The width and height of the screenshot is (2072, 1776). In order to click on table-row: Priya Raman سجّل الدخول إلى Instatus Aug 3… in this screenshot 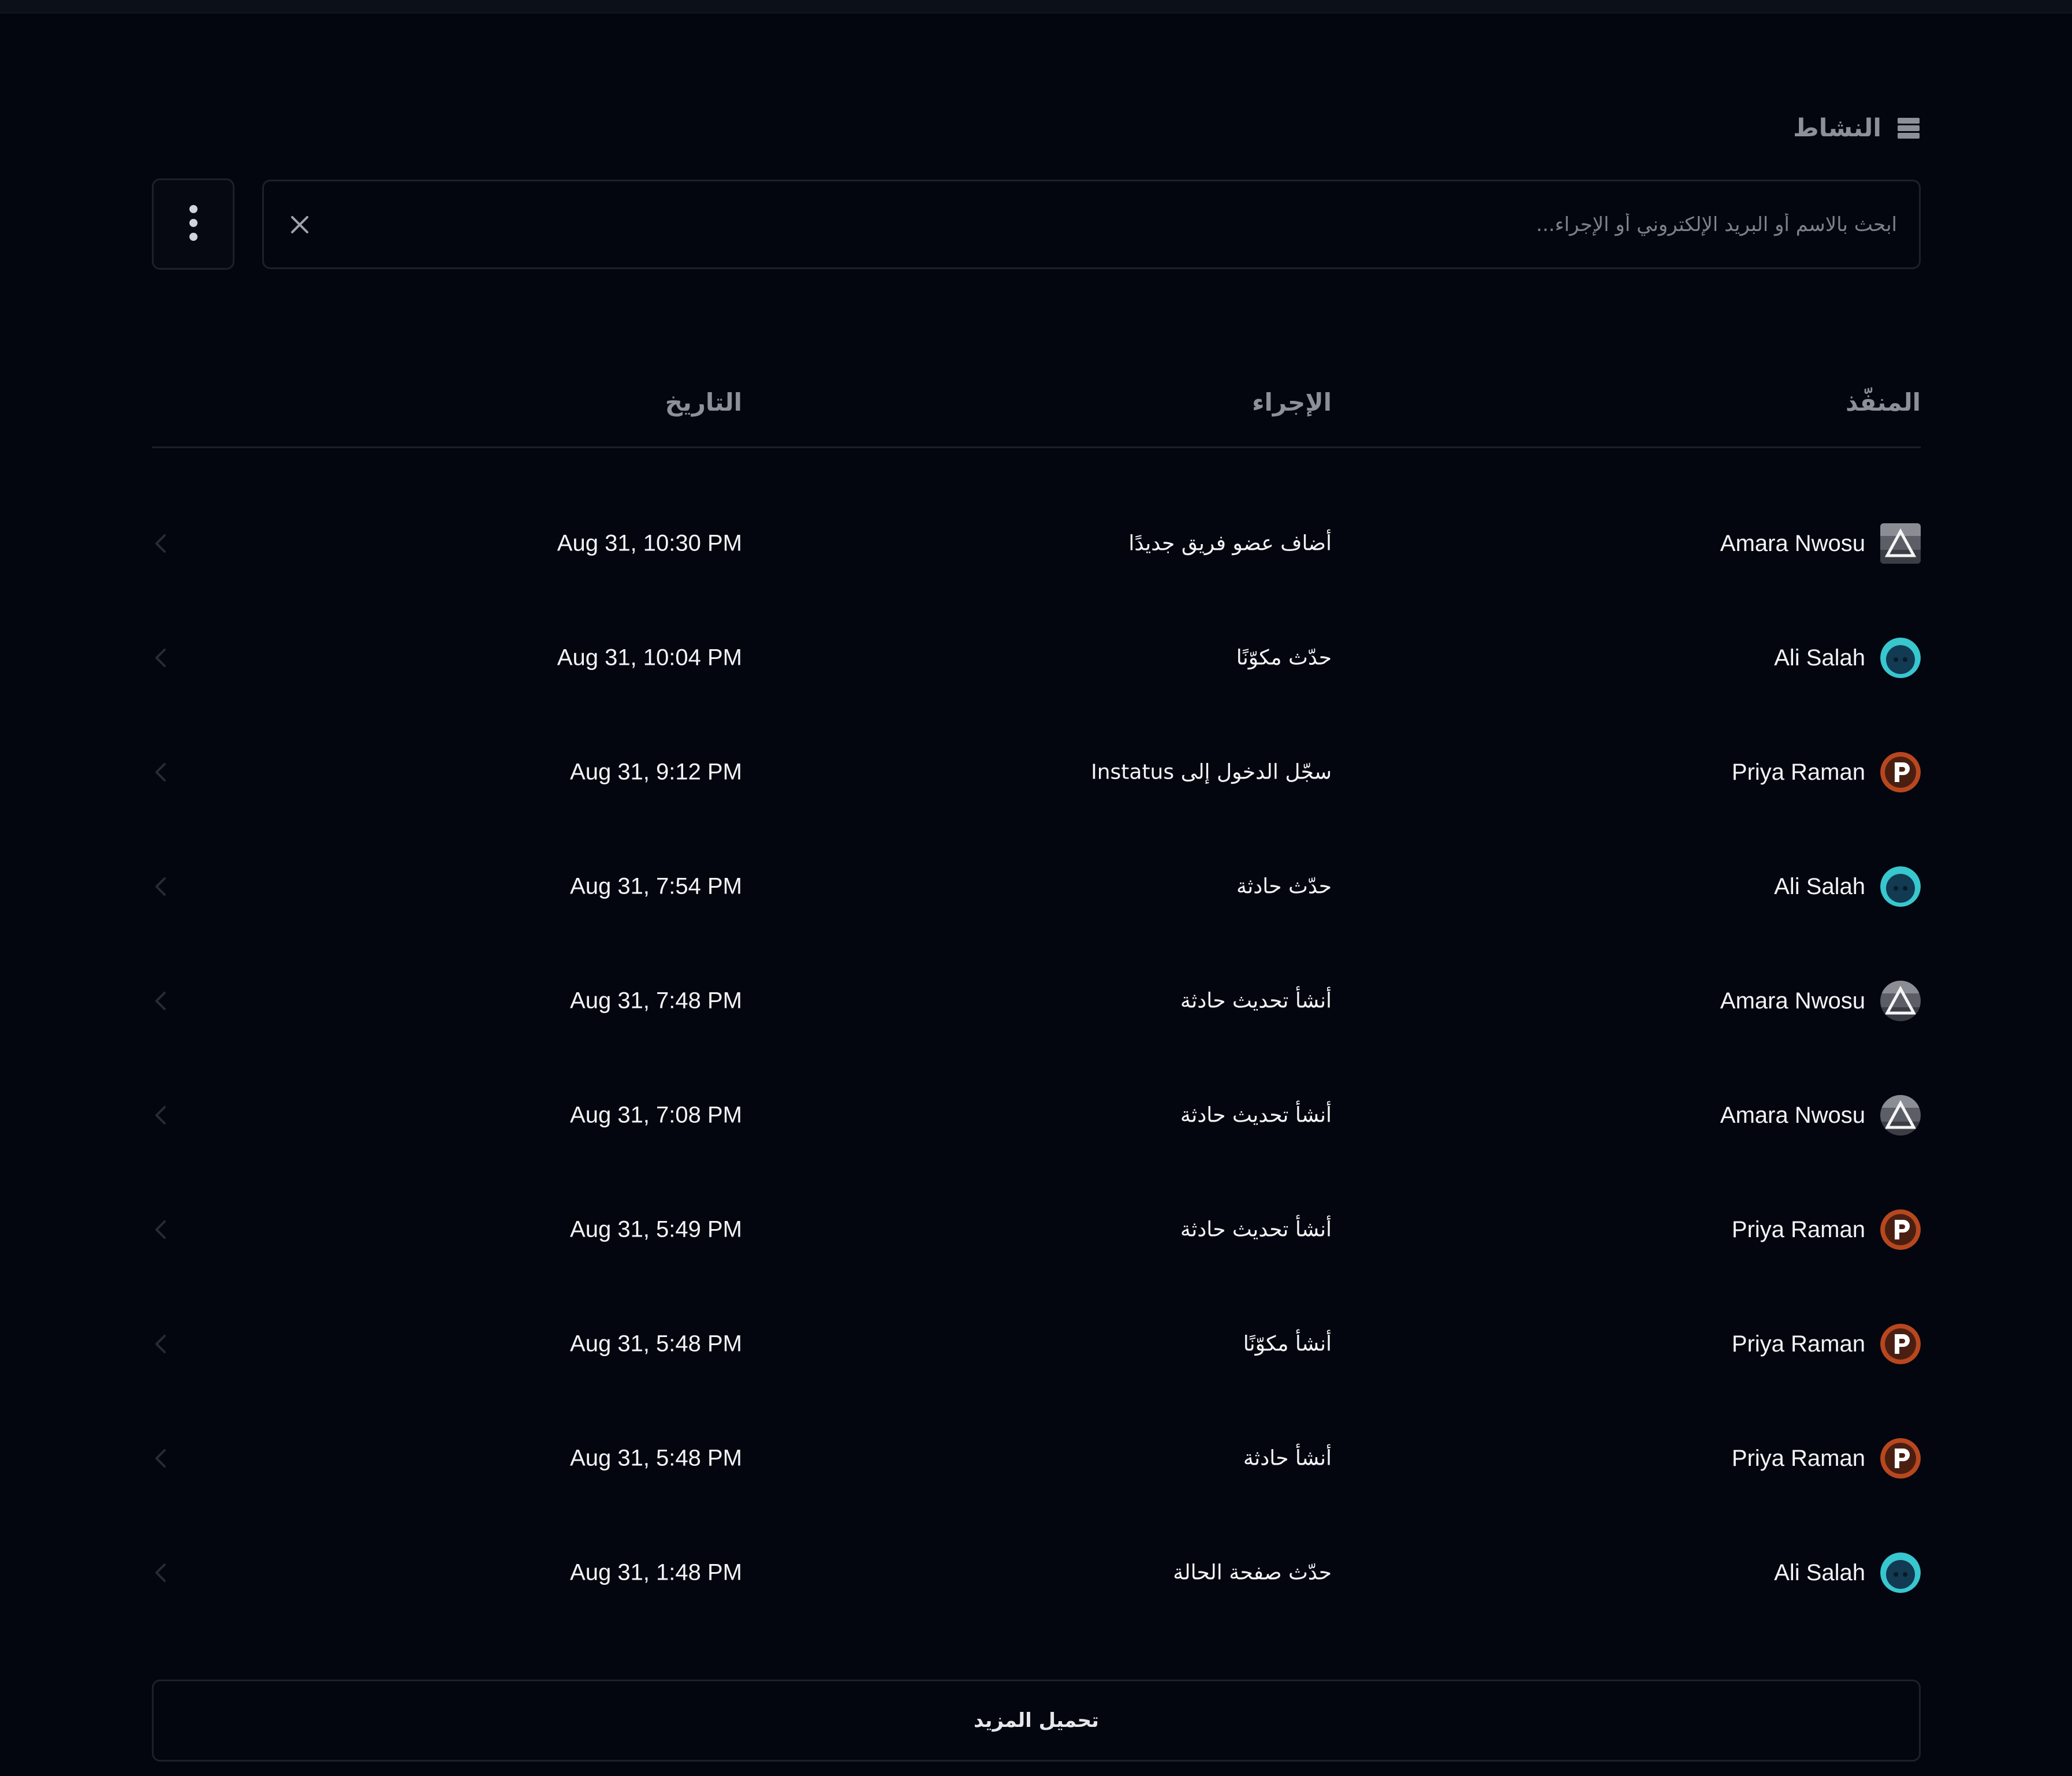, I will do `click(1036, 772)`.